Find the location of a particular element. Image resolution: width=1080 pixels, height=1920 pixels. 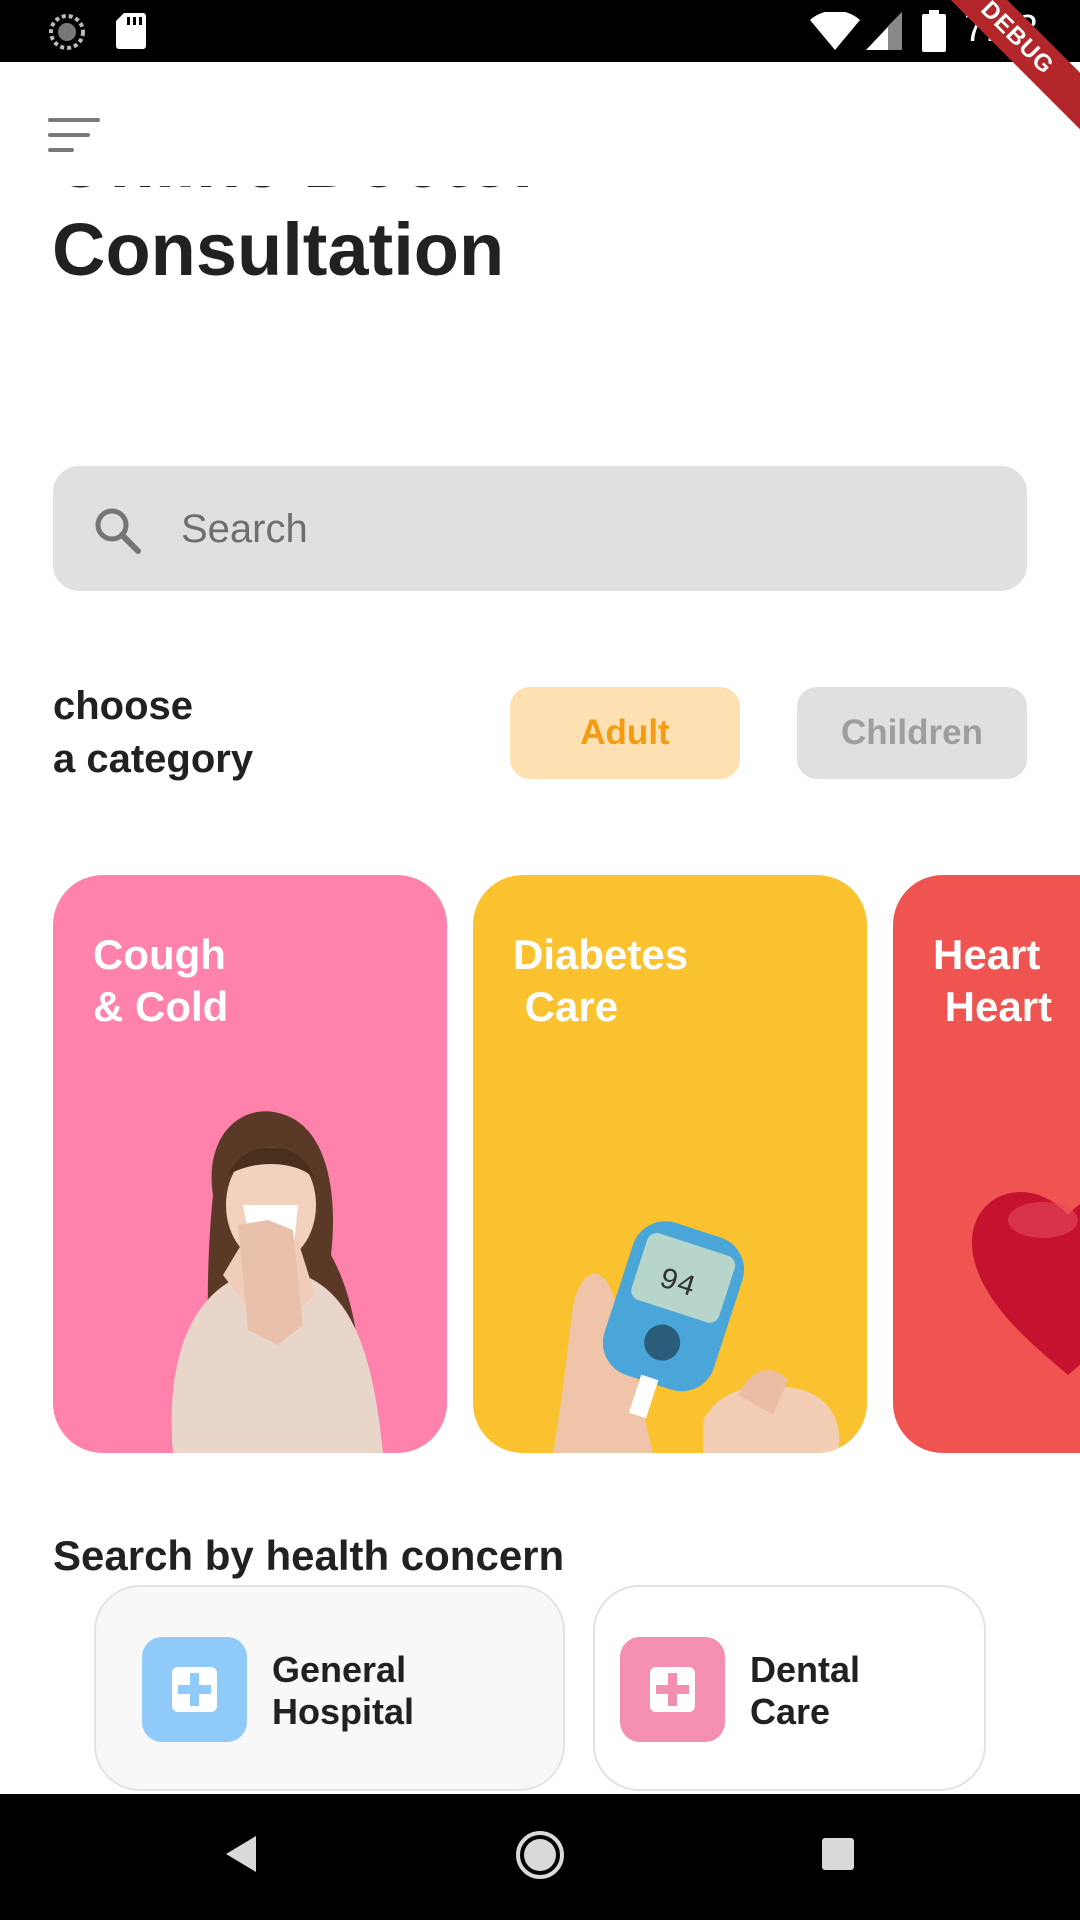

category-label-line-1: choose is located at coordinates (123, 706).